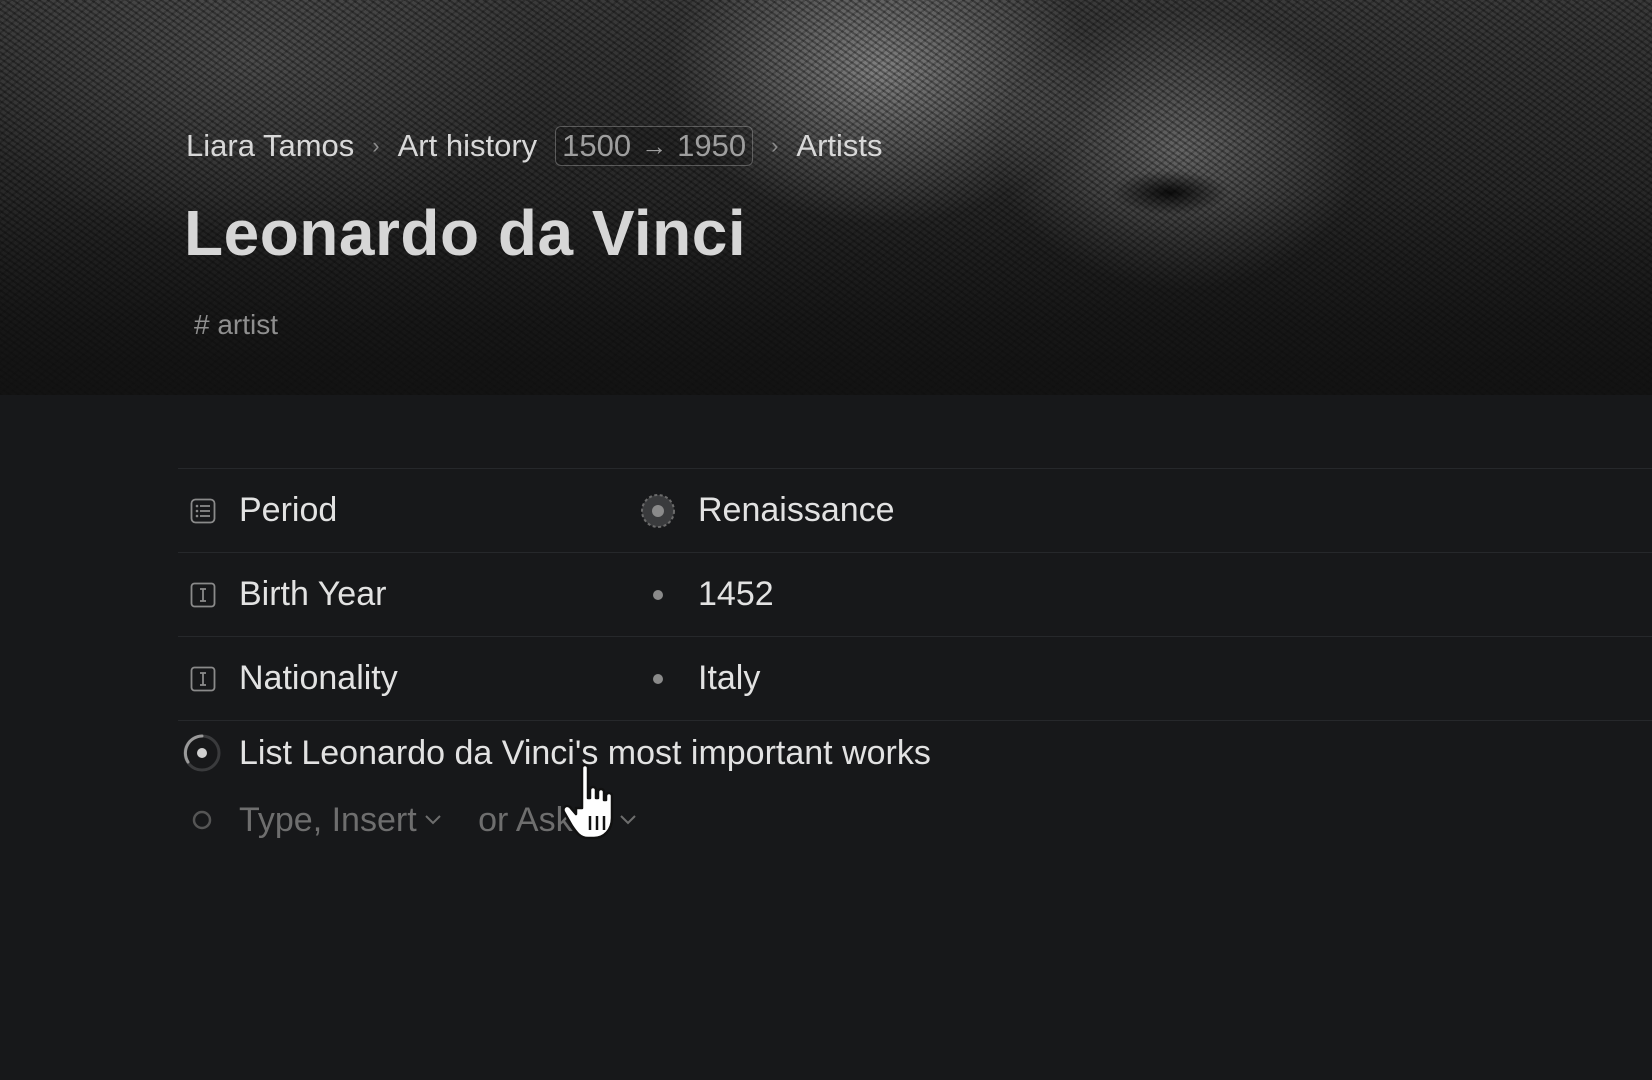  I want to click on breadcrumb-item-art-history: Art history, so click(468, 146).